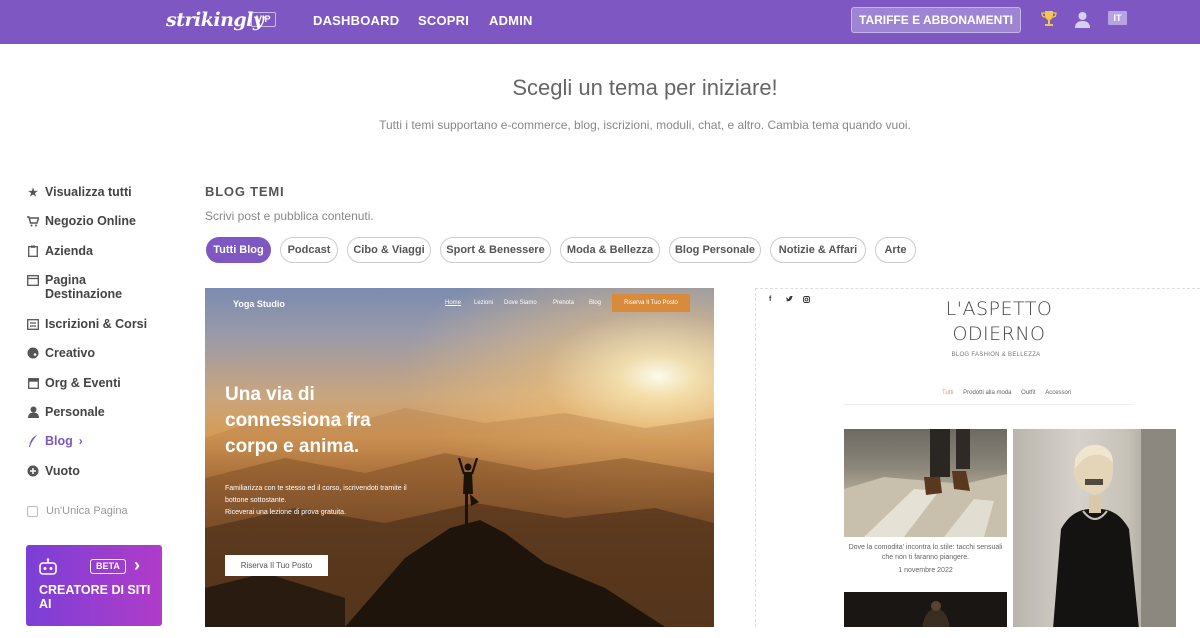 This screenshot has width=1200, height=638. Describe the element at coordinates (87, 511) in the screenshot. I see `one-page-label: Un'Unica Pagina` at that location.